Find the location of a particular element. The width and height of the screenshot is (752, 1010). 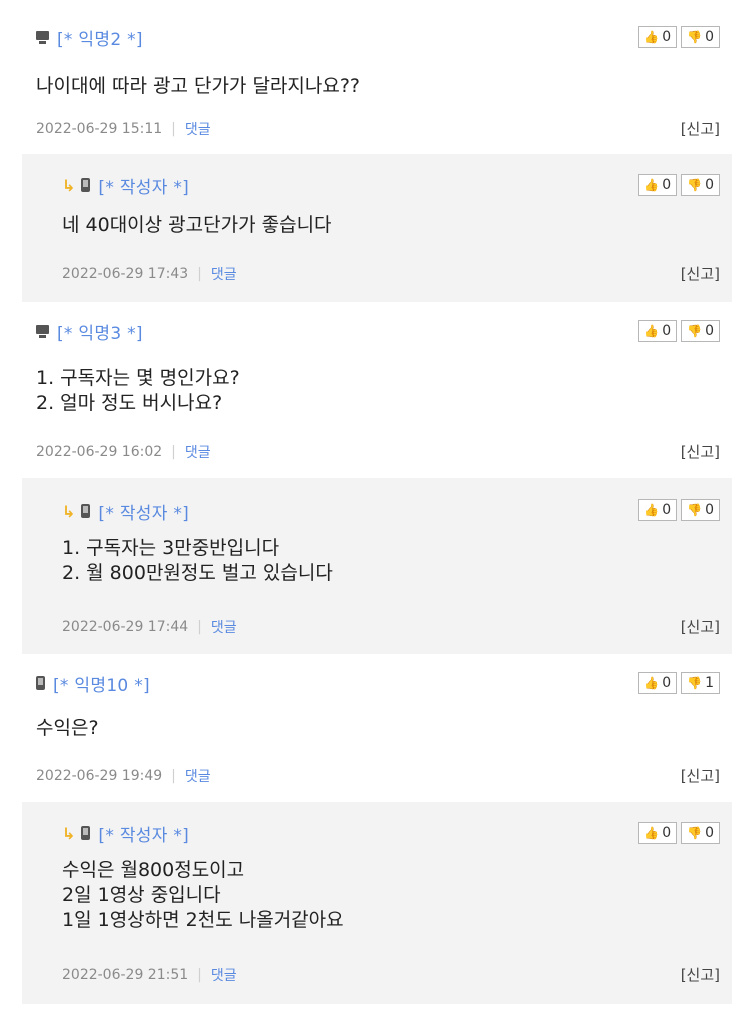

comment-header: [* 익명3 *] is located at coordinates (89, 331).